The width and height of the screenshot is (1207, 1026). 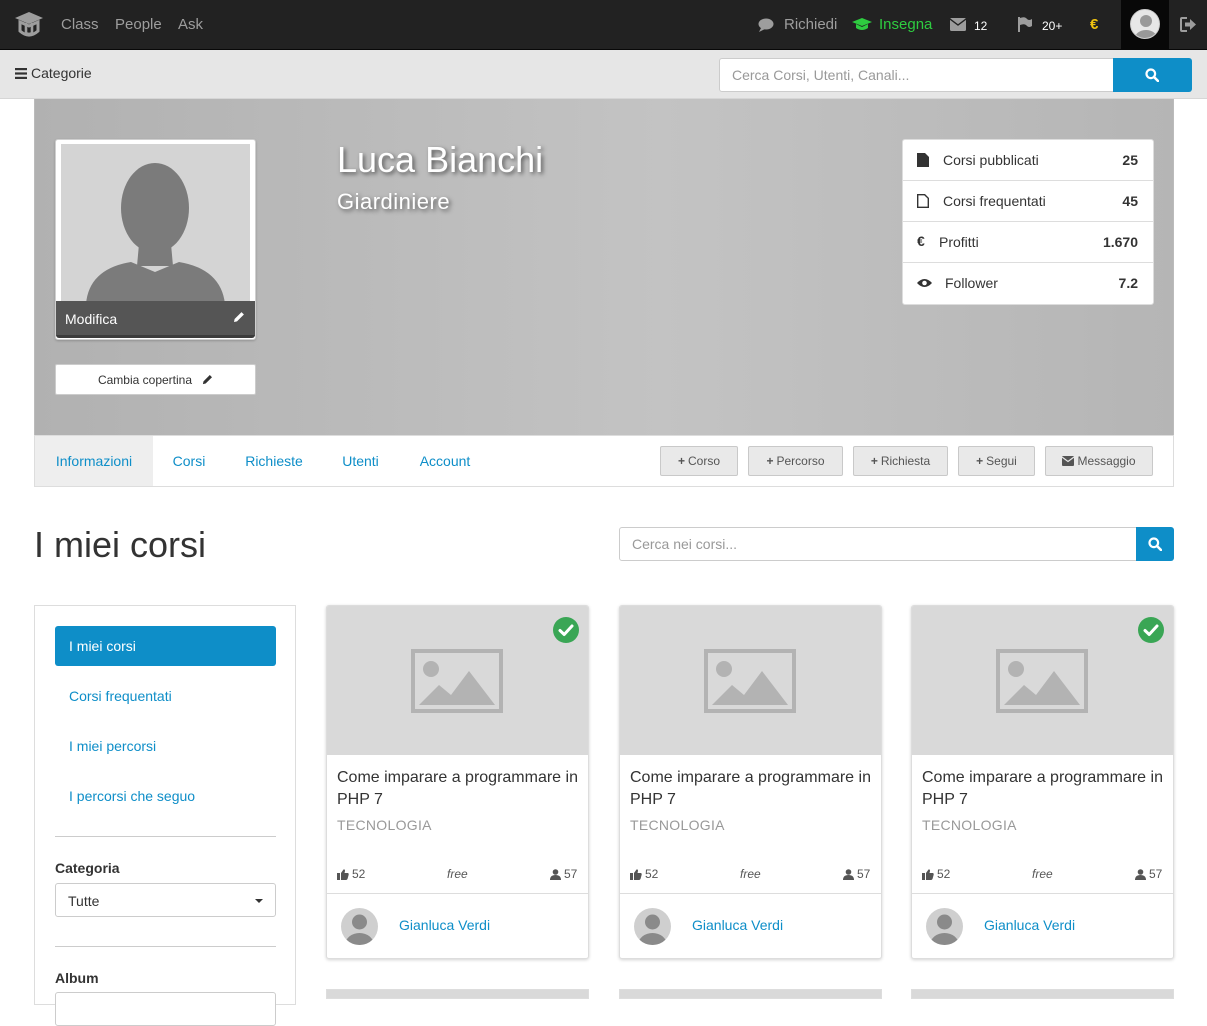 What do you see at coordinates (1099, 461) in the screenshot?
I see `messaggio-button: Messaggio` at bounding box center [1099, 461].